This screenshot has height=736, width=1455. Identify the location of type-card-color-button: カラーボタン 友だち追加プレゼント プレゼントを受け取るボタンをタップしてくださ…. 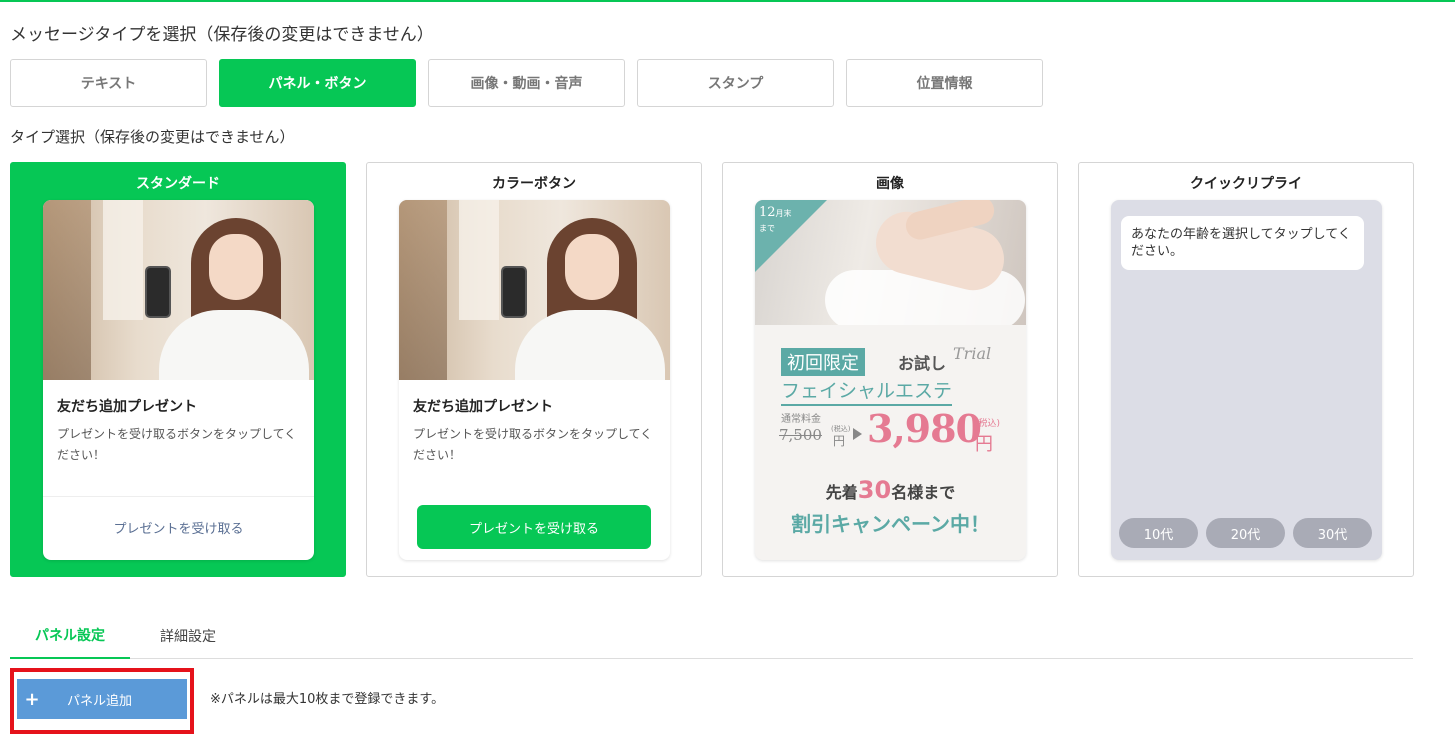
(534, 369).